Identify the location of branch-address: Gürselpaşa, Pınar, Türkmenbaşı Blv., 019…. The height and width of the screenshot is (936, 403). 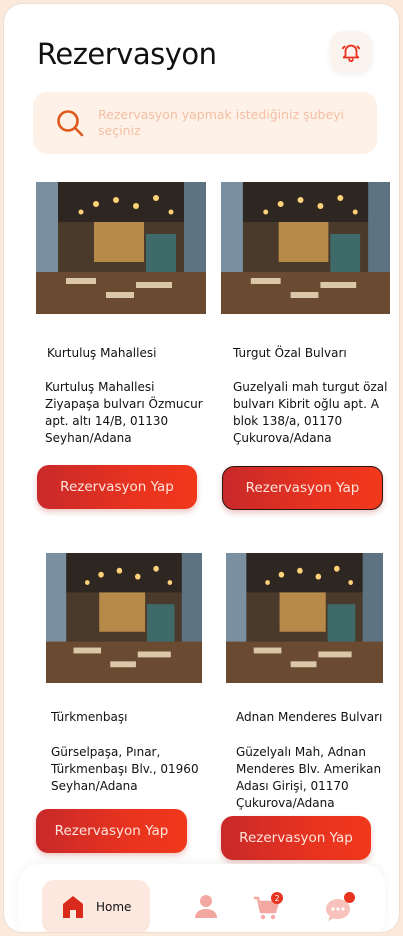
(125, 769).